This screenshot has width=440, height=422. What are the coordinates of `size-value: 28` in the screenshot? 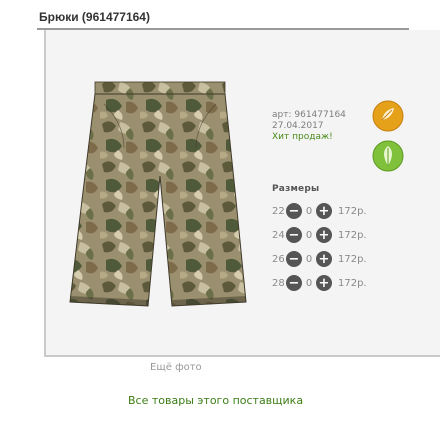 It's located at (278, 283).